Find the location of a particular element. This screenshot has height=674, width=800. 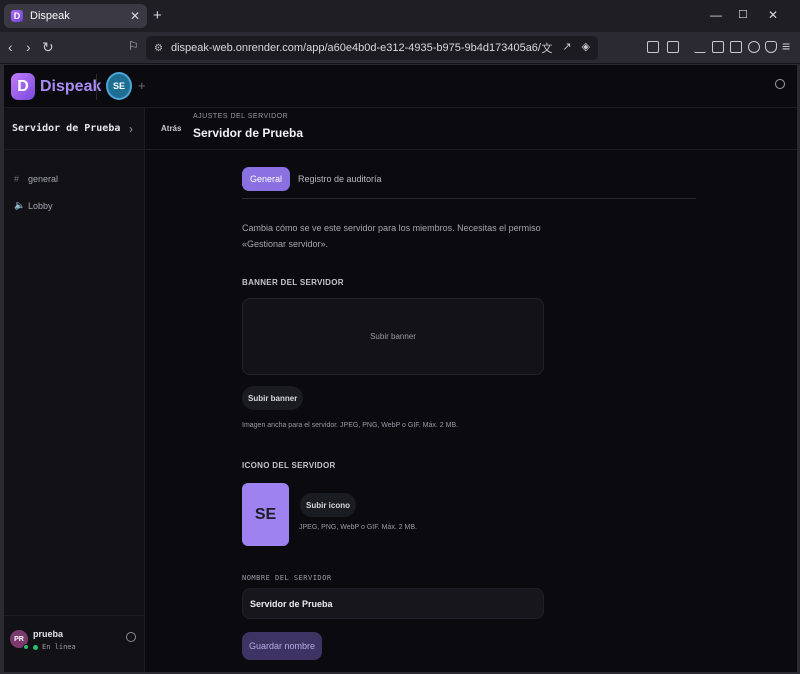

upload-banner-button: Subir banner is located at coordinates (273, 398).